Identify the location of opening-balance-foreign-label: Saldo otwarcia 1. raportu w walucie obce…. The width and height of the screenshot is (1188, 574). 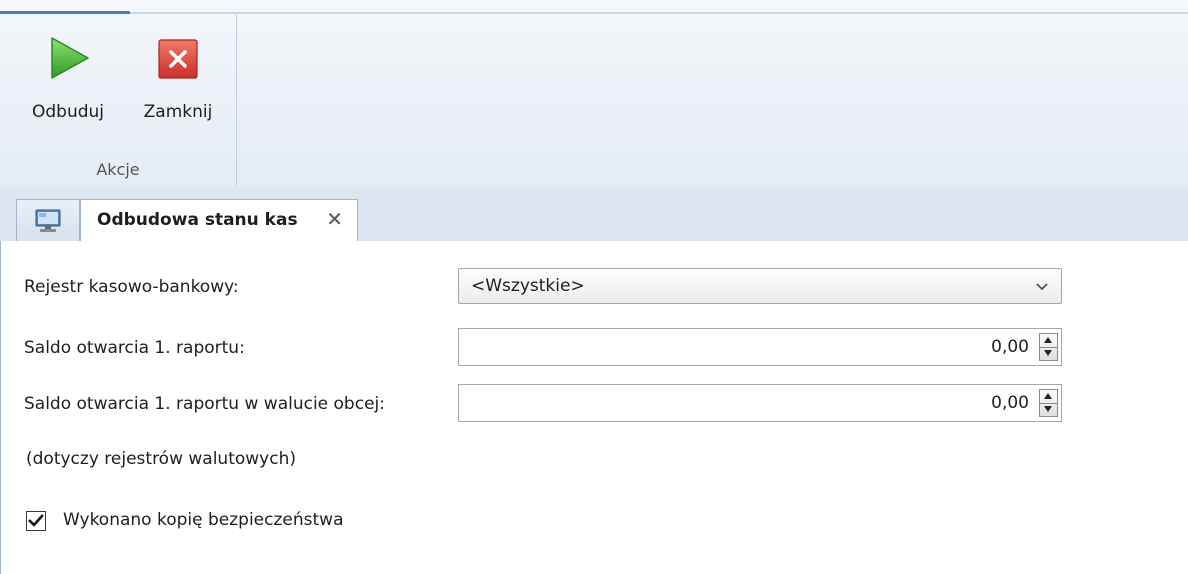
(204, 404).